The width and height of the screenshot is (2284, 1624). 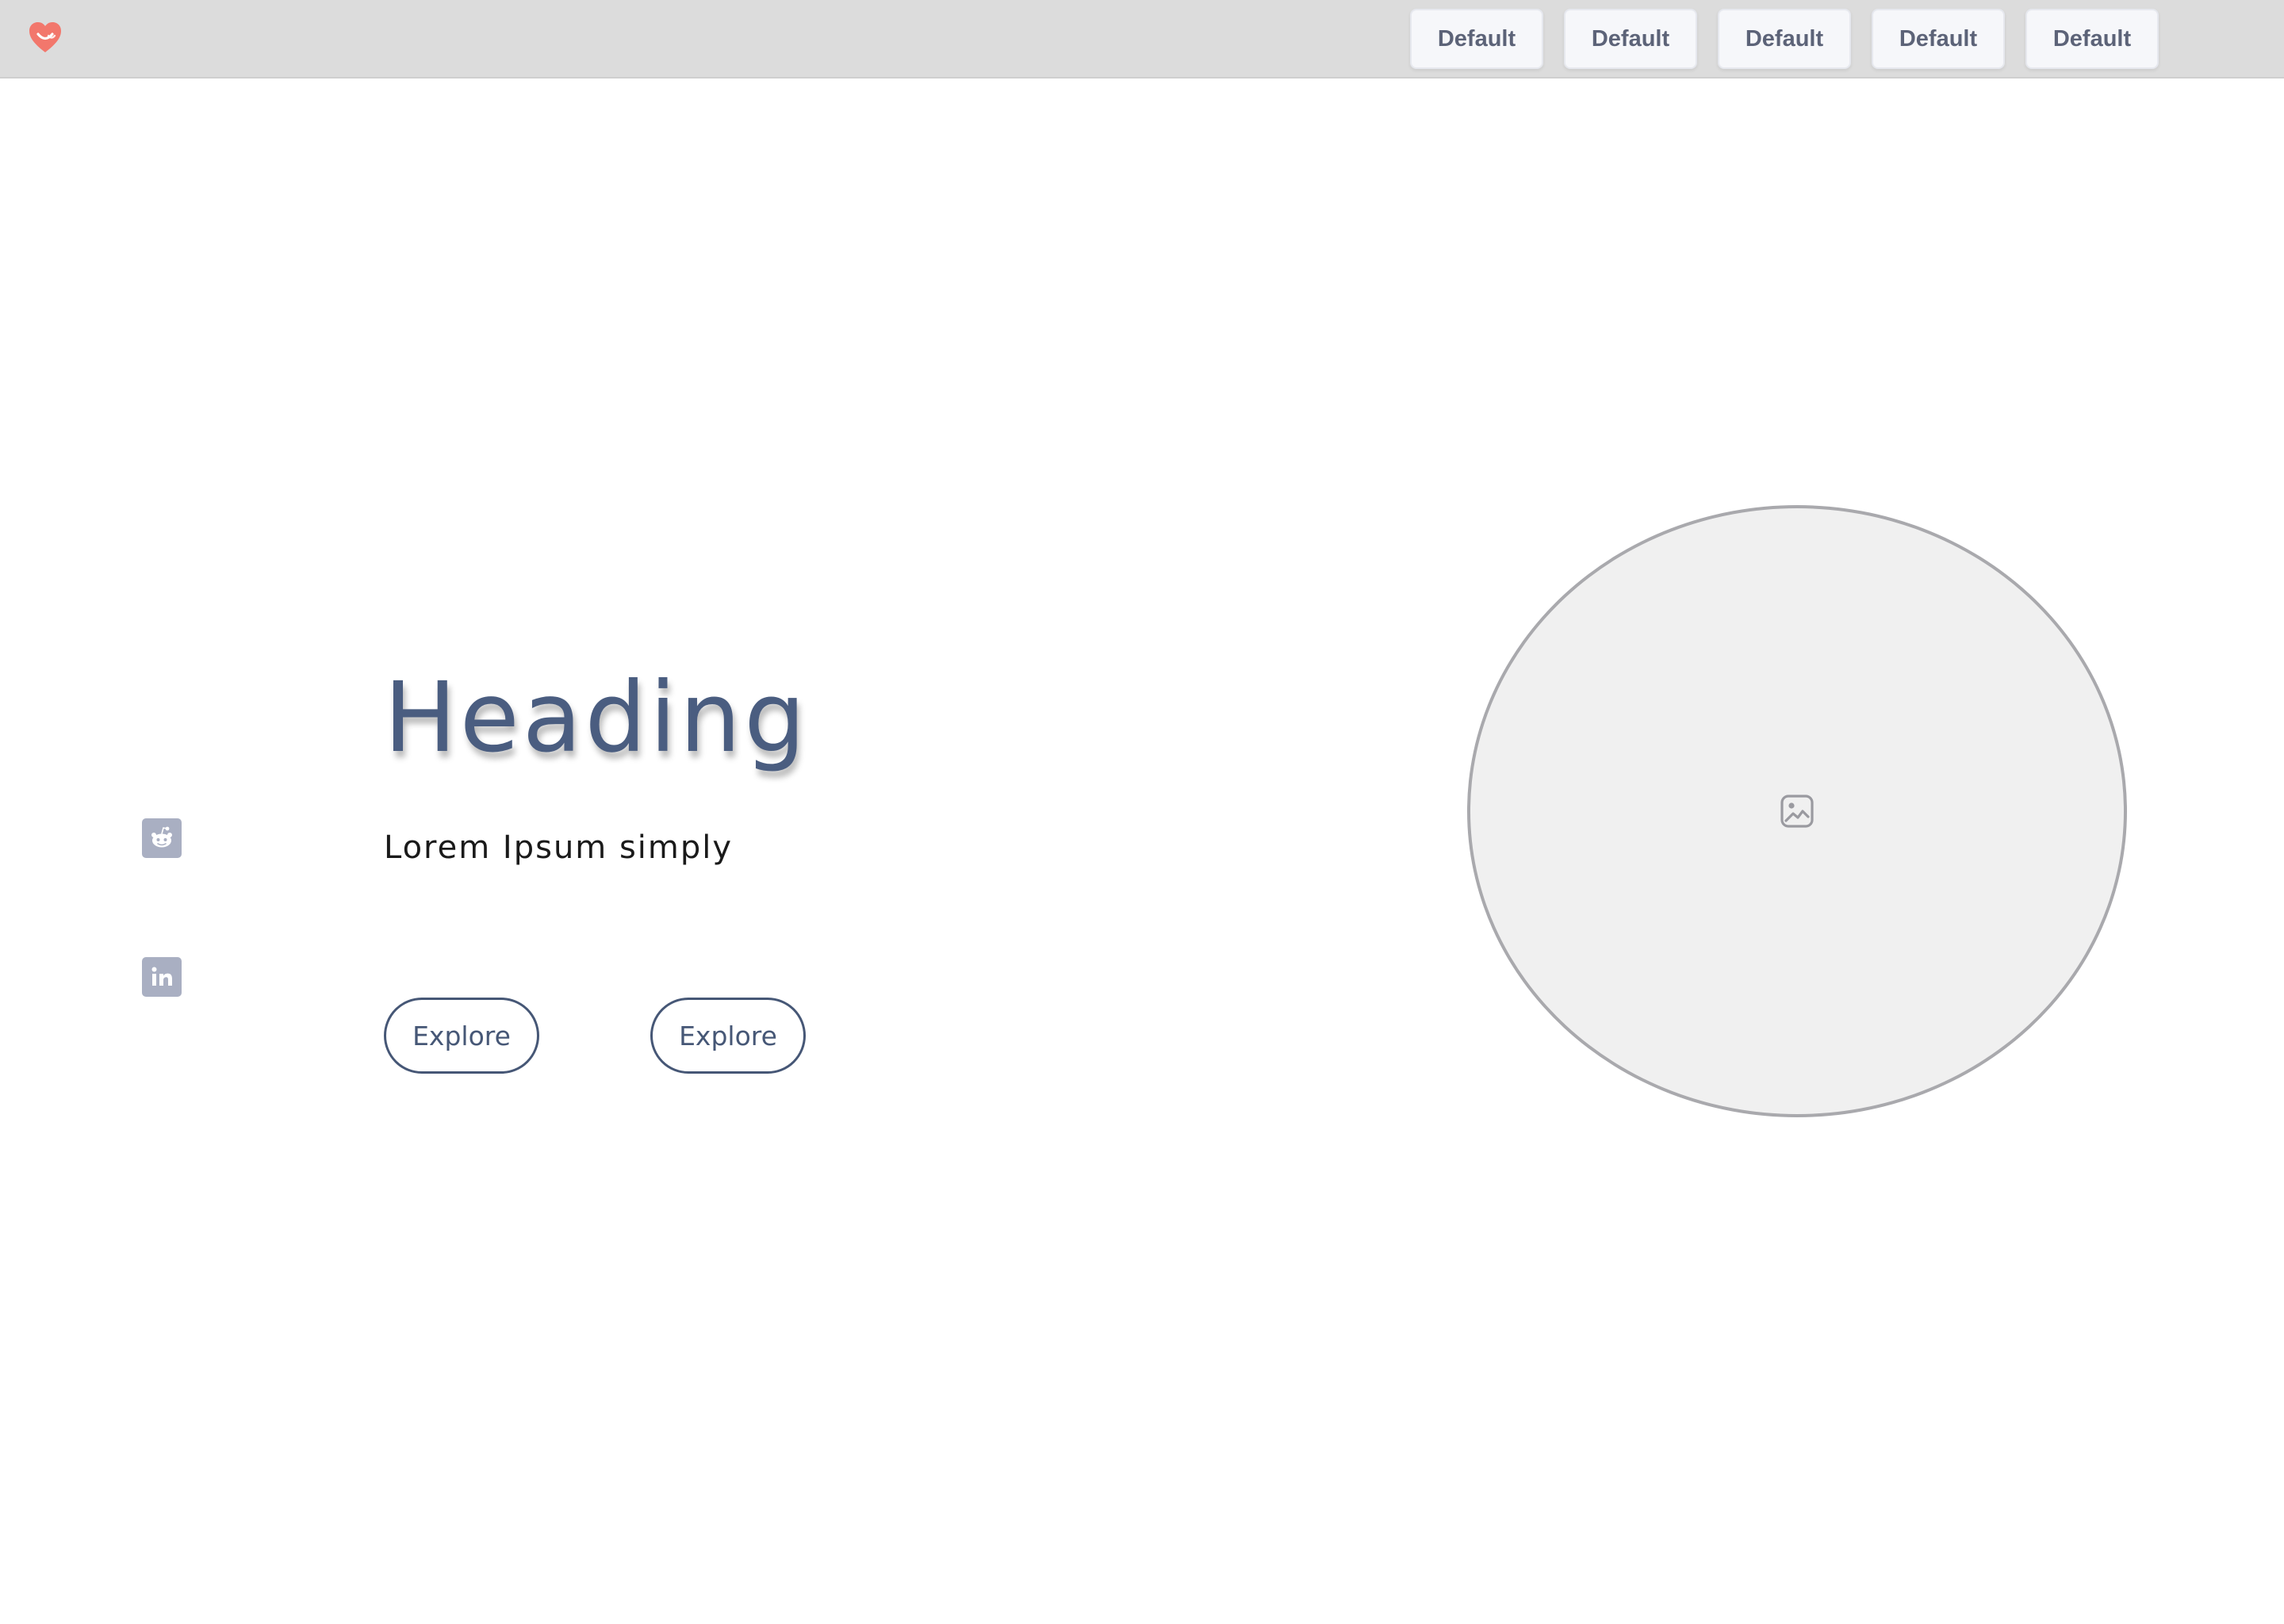 I want to click on nav-button-4: Default, so click(x=1938, y=39).